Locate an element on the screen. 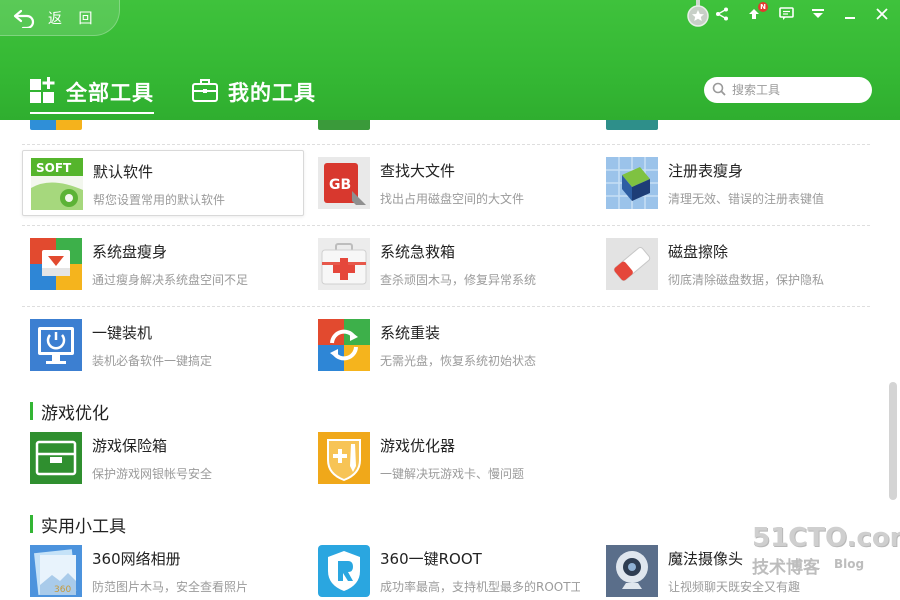 Image resolution: width=900 pixels, height=600 pixels. svg-text: GB is located at coordinates (340, 185).